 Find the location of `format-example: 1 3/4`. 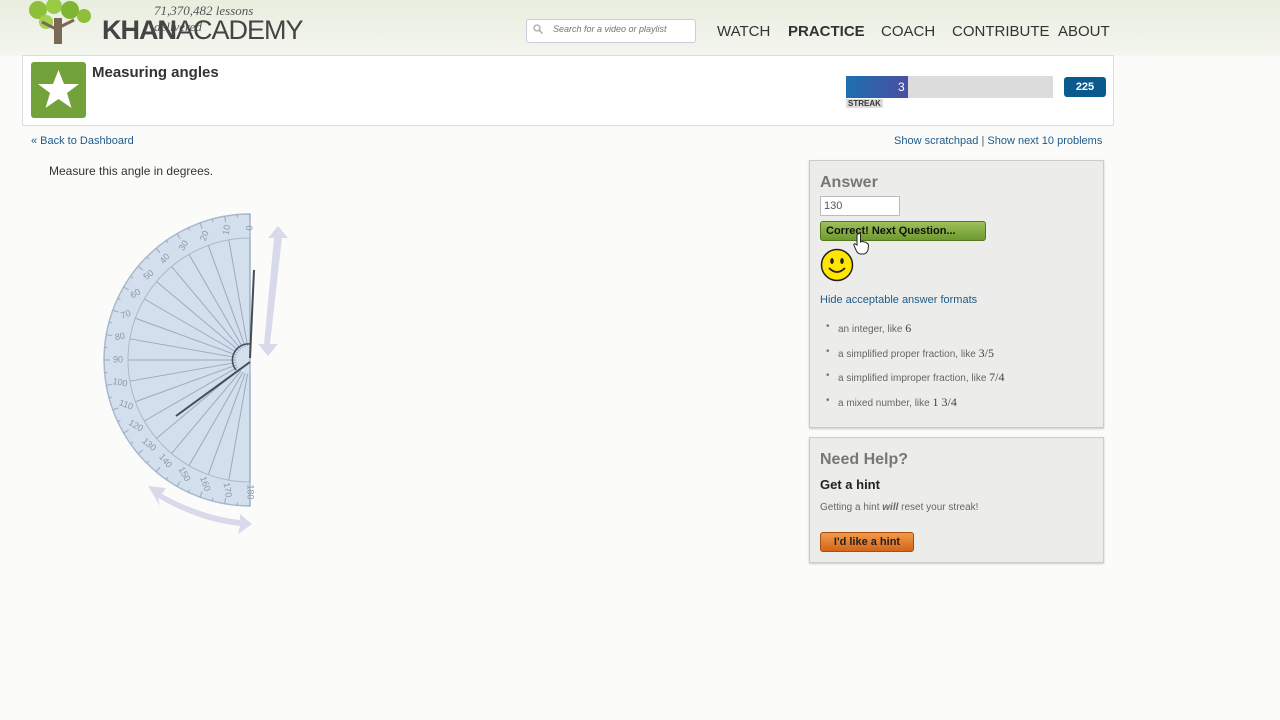

format-example: 1 3/4 is located at coordinates (944, 401).